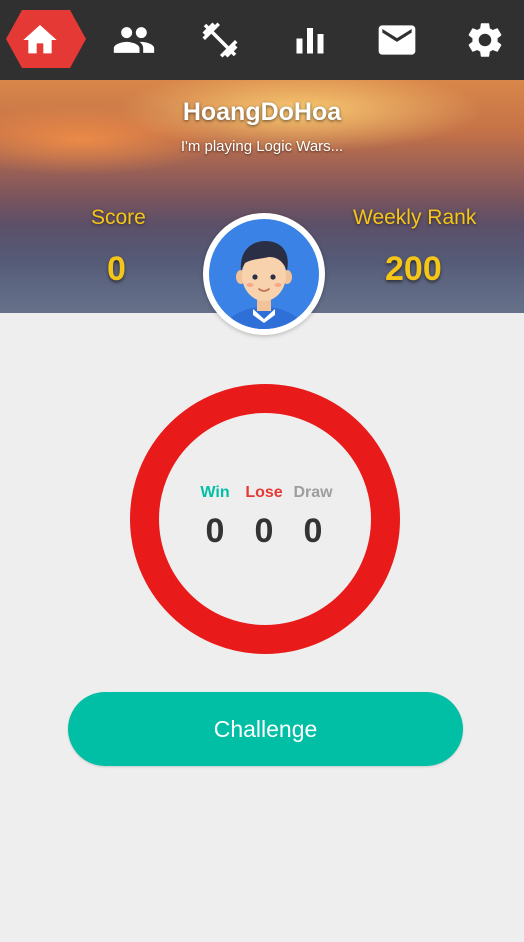  I want to click on dumbbell-icon, so click(220, 40).